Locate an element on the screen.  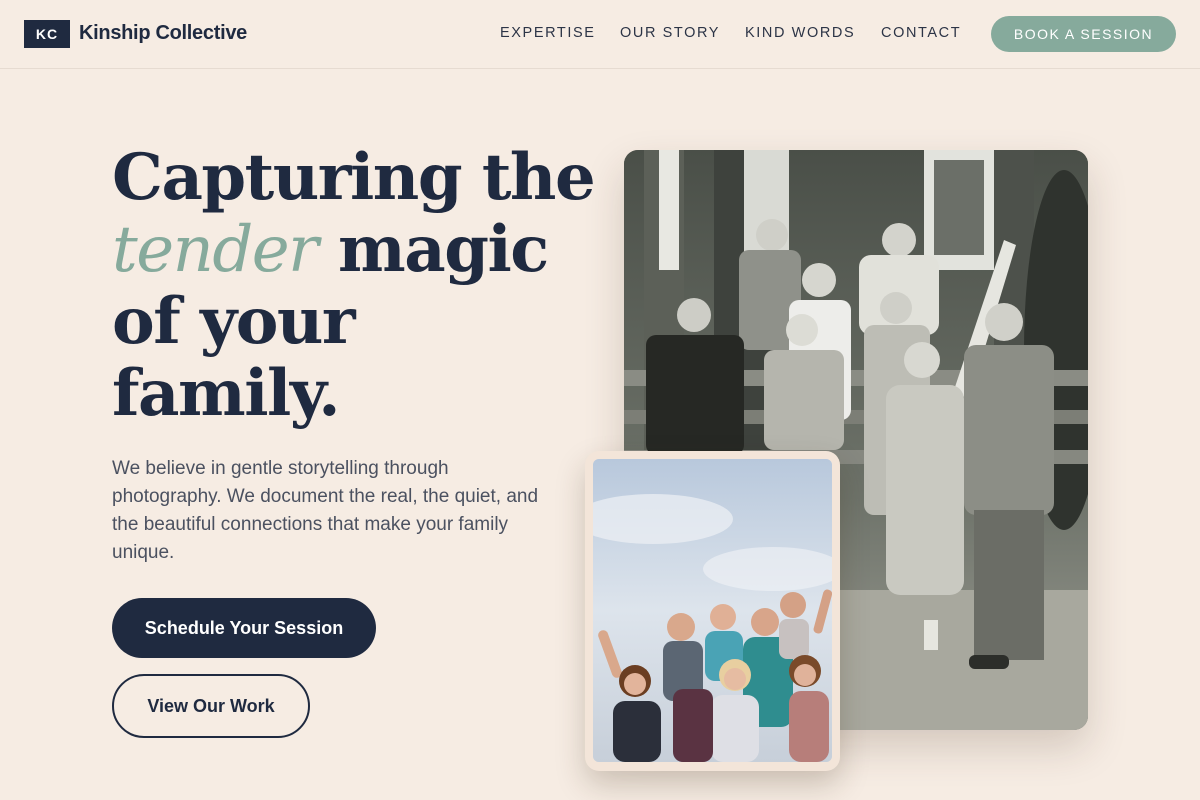
hero-title-line3: of your is located at coordinates (234, 321).